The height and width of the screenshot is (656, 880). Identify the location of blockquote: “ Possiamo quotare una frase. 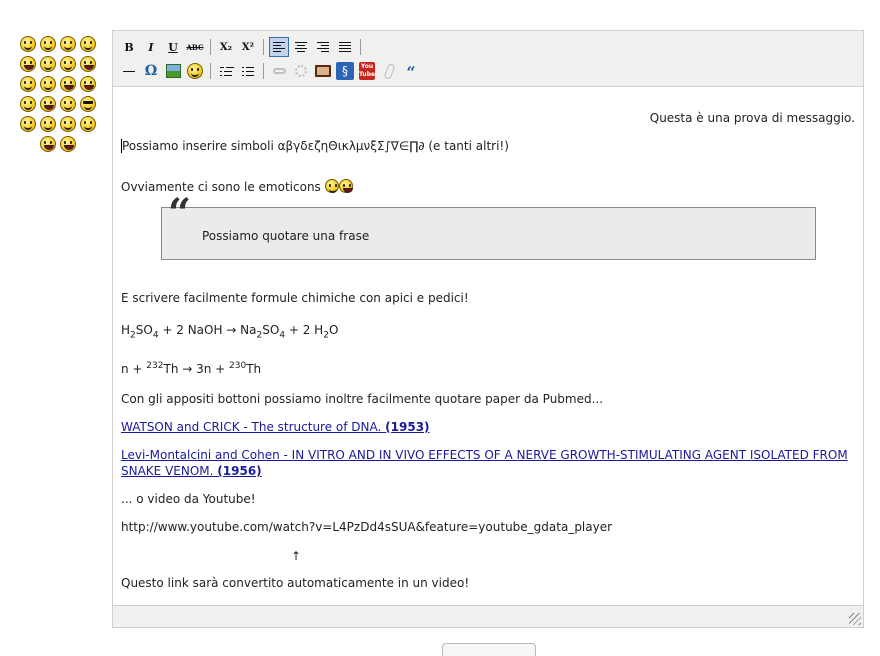
(488, 225).